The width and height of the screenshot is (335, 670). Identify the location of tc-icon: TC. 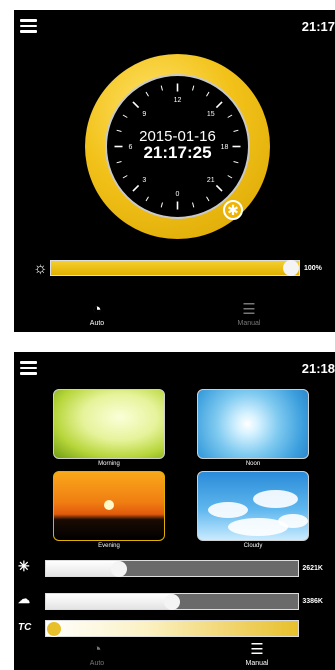
(25, 627).